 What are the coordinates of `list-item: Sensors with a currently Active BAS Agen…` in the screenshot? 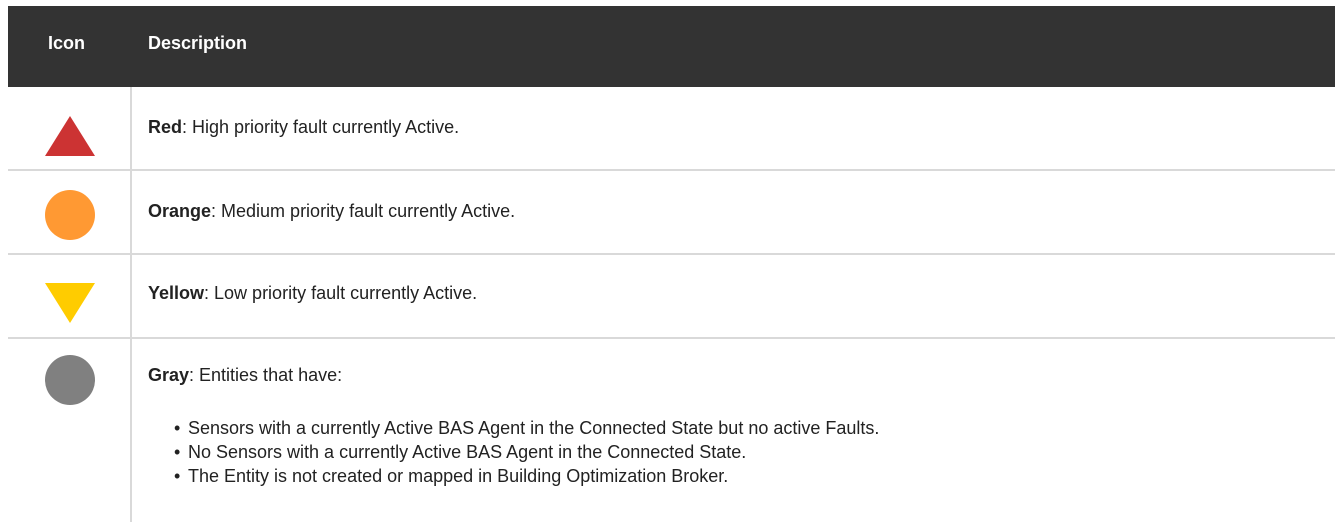 It's located at (526, 428).